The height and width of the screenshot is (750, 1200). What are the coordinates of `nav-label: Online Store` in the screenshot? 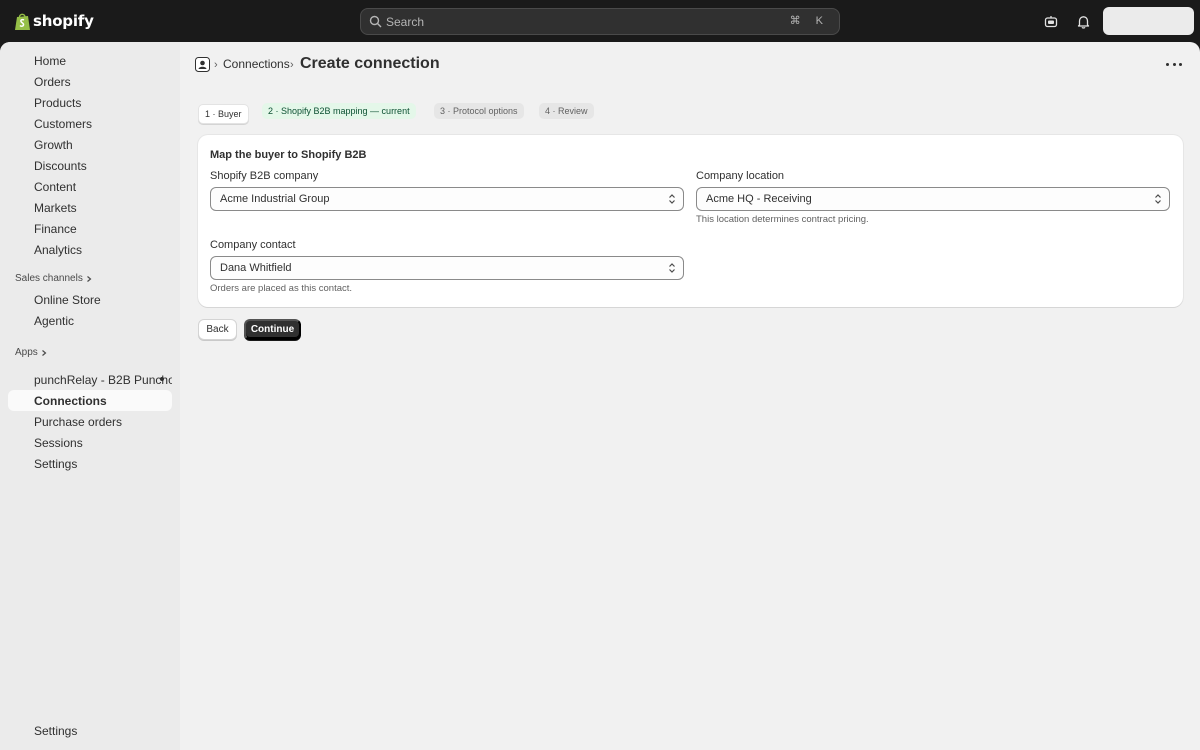 It's located at (67, 299).